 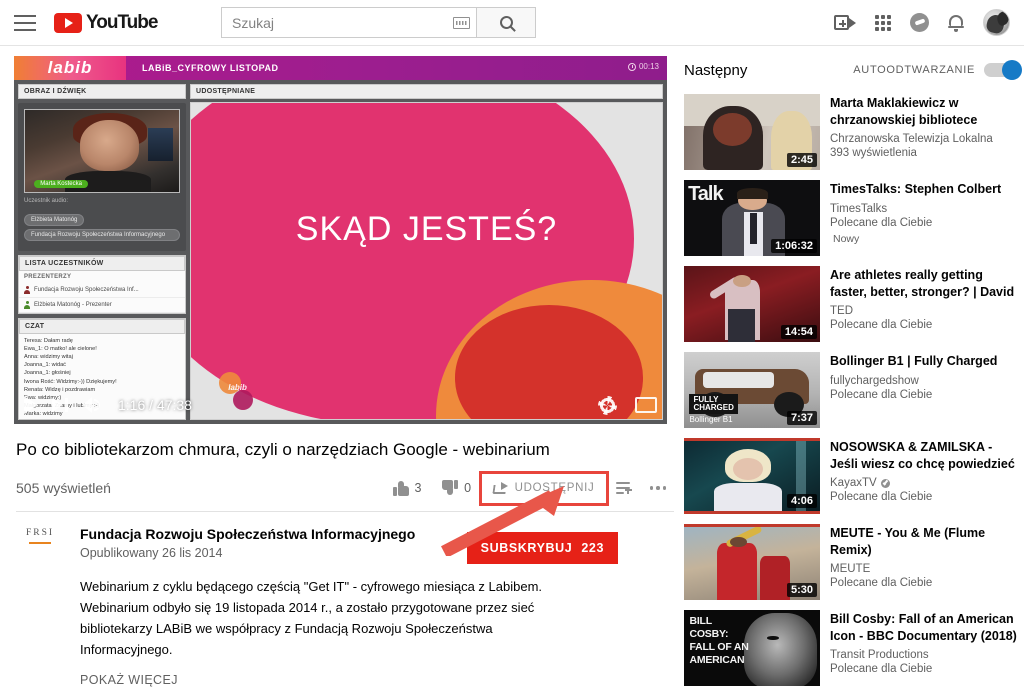 What do you see at coordinates (60, 405) in the screenshot?
I see `next-video-icon` at bounding box center [60, 405].